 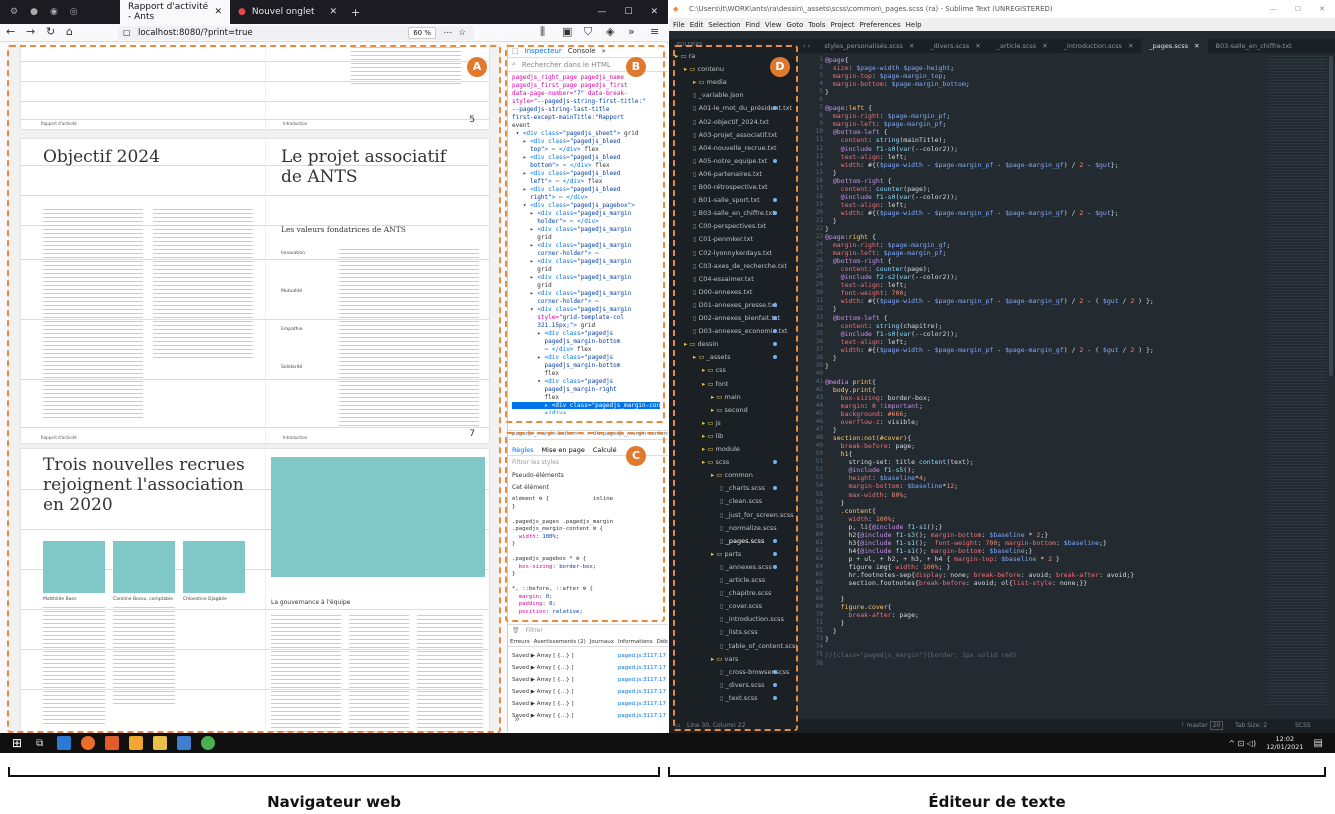 What do you see at coordinates (34, 12) in the screenshot?
I see `pinned-icon: ●` at bounding box center [34, 12].